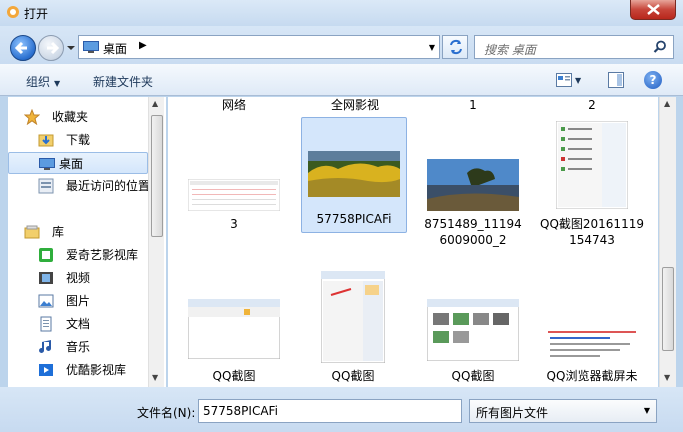 This screenshot has height=432, width=683. I want to click on chevron-down-icon: ▼, so click(646, 410).